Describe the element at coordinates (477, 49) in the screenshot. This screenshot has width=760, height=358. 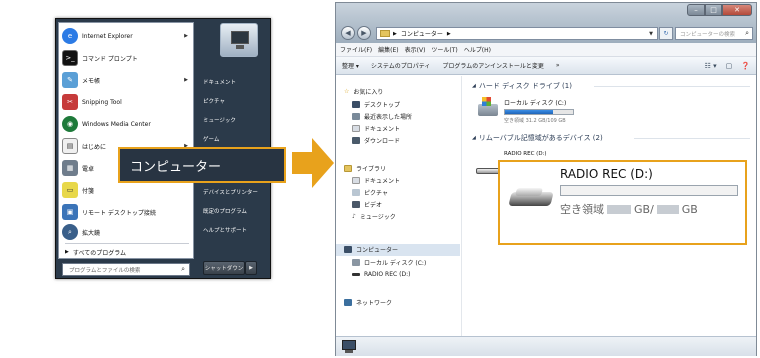
I see `menu-help: ヘルプ(H)` at that location.